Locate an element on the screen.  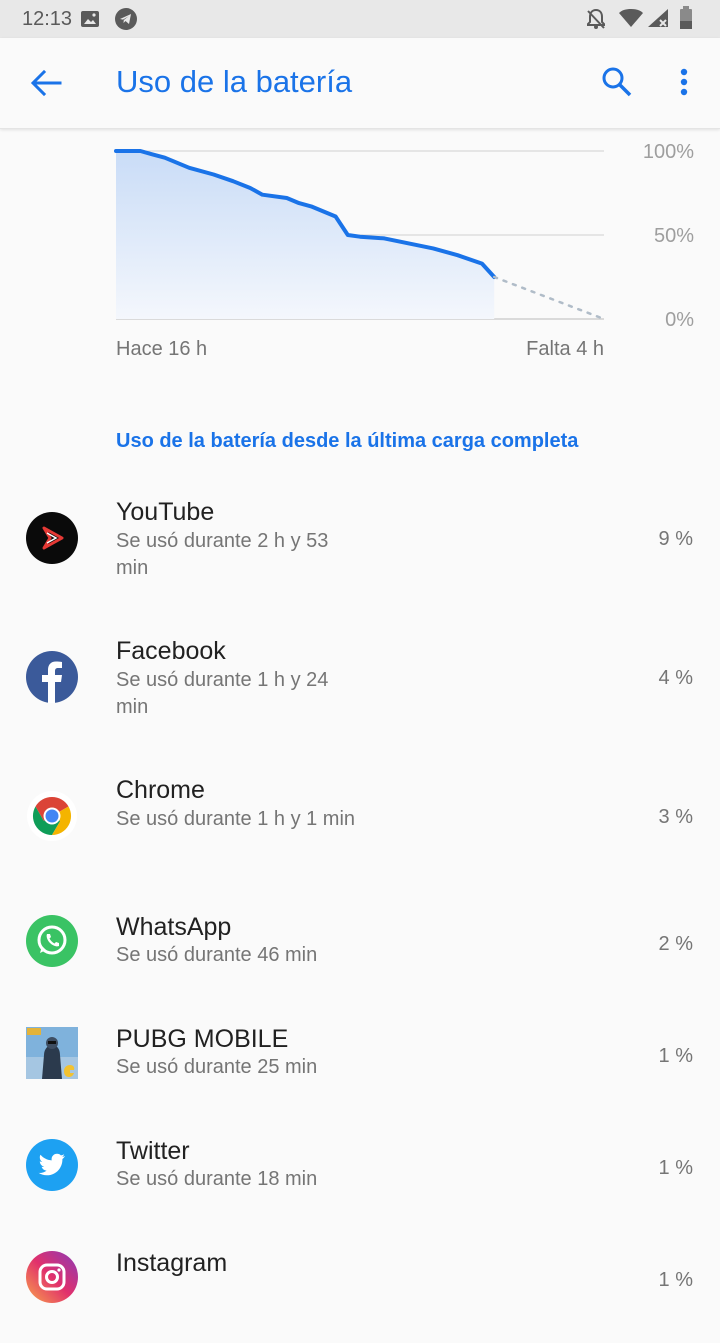
chart-x-label-start: Hace 16 h is located at coordinates (162, 349).